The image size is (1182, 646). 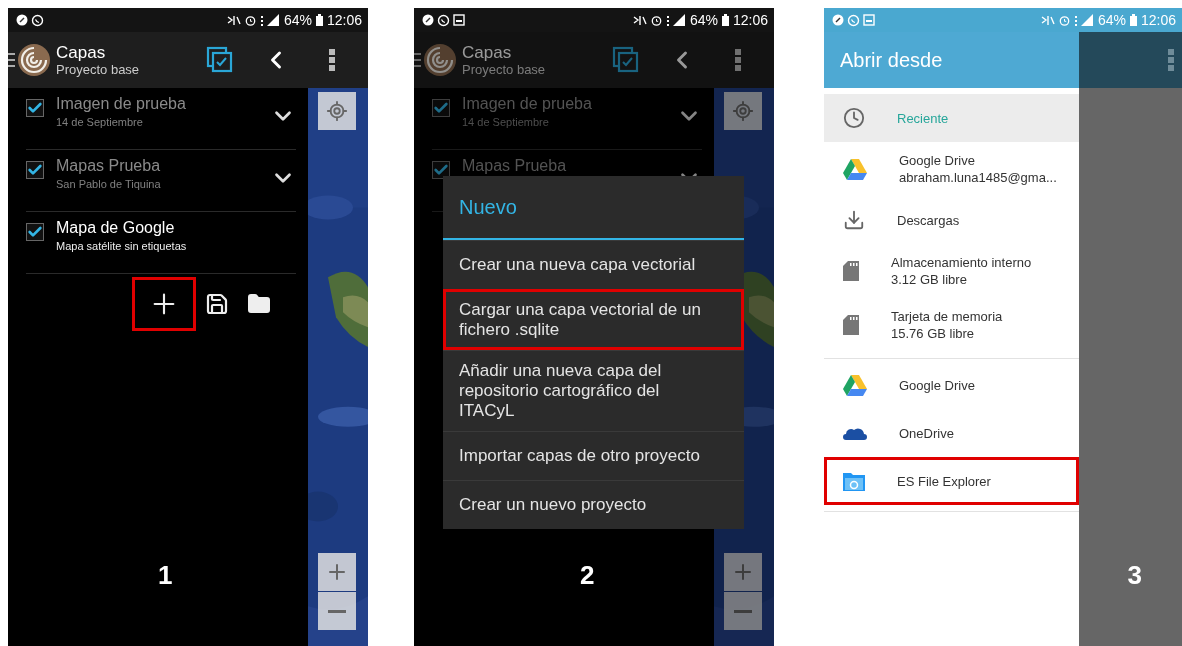 I want to click on layer-detail: San Pablo de Tiquina, so click(x=109, y=184).